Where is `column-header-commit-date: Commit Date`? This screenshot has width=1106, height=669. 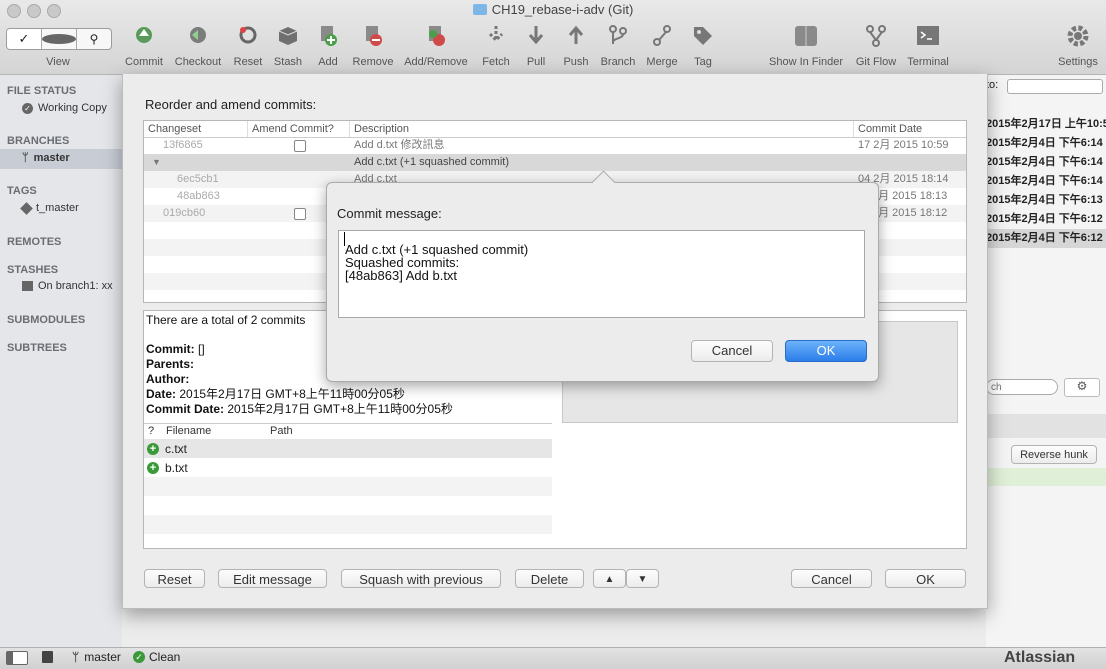 column-header-commit-date: Commit Date is located at coordinates (910, 129).